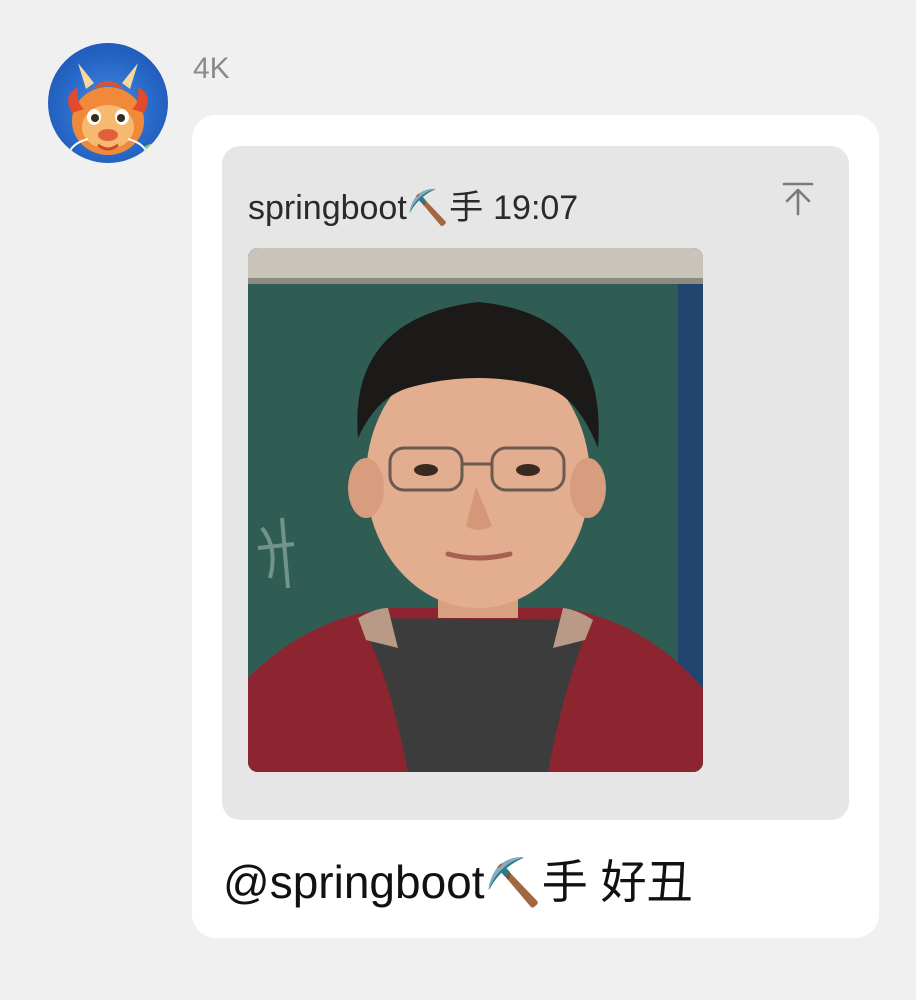 The height and width of the screenshot is (1000, 916). What do you see at coordinates (108, 103) in the screenshot?
I see `dragon-avatar-icon` at bounding box center [108, 103].